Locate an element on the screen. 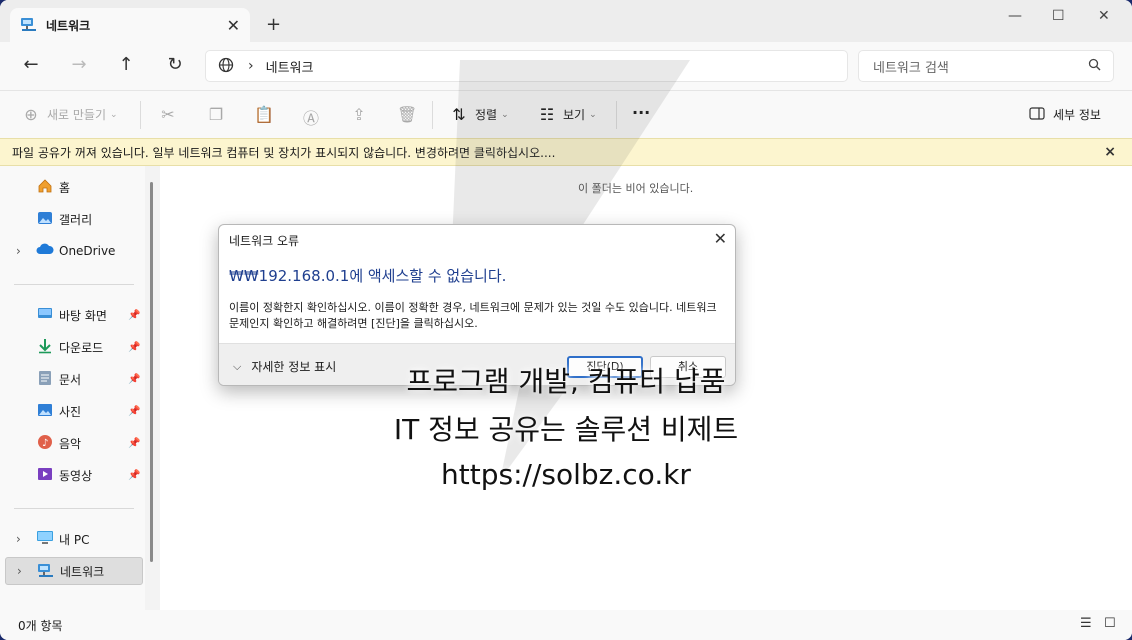 The height and width of the screenshot is (640, 1132). sidebar-item-label: 바탕 화면 is located at coordinates (83, 315).